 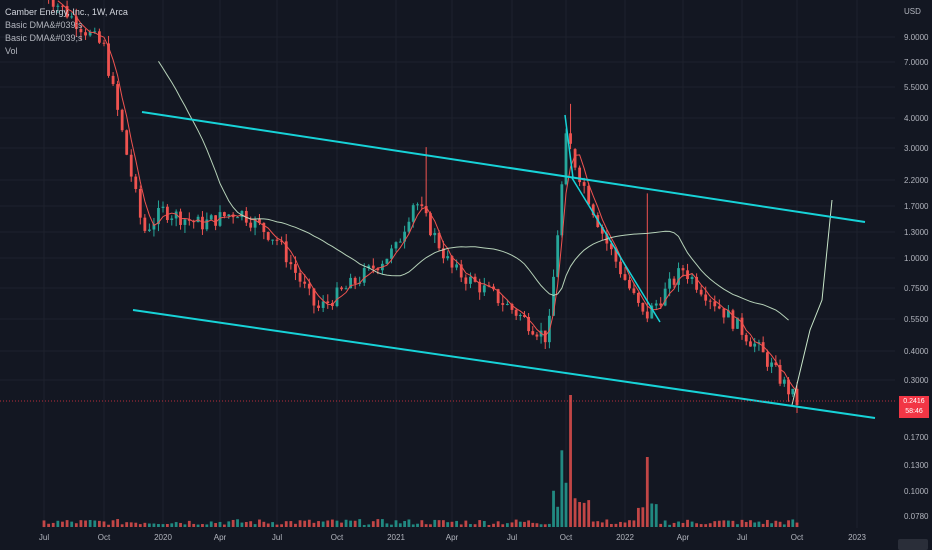 I want to click on indicator-label-ma-fast: Basic DMA&#039;s, so click(x=66, y=25).